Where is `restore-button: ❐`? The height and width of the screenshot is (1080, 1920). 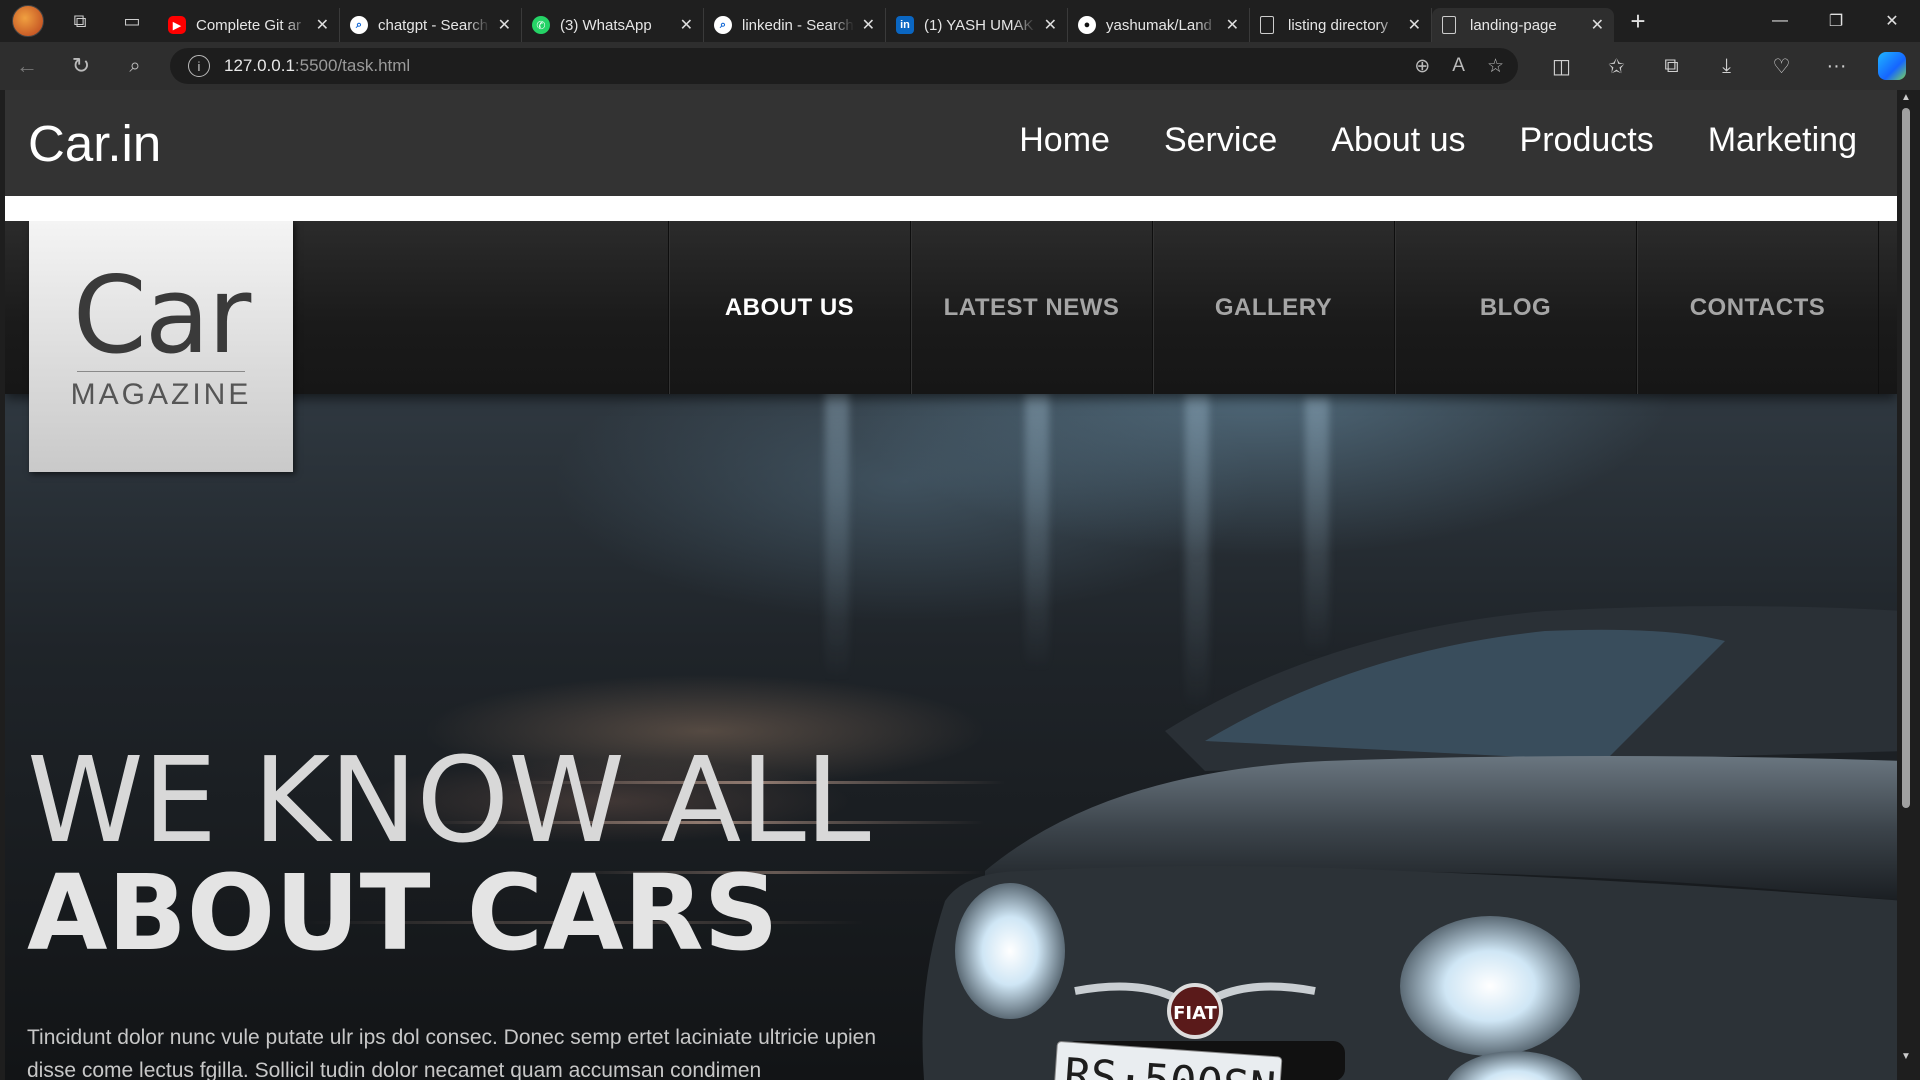
restore-button: ❐ is located at coordinates (1836, 21).